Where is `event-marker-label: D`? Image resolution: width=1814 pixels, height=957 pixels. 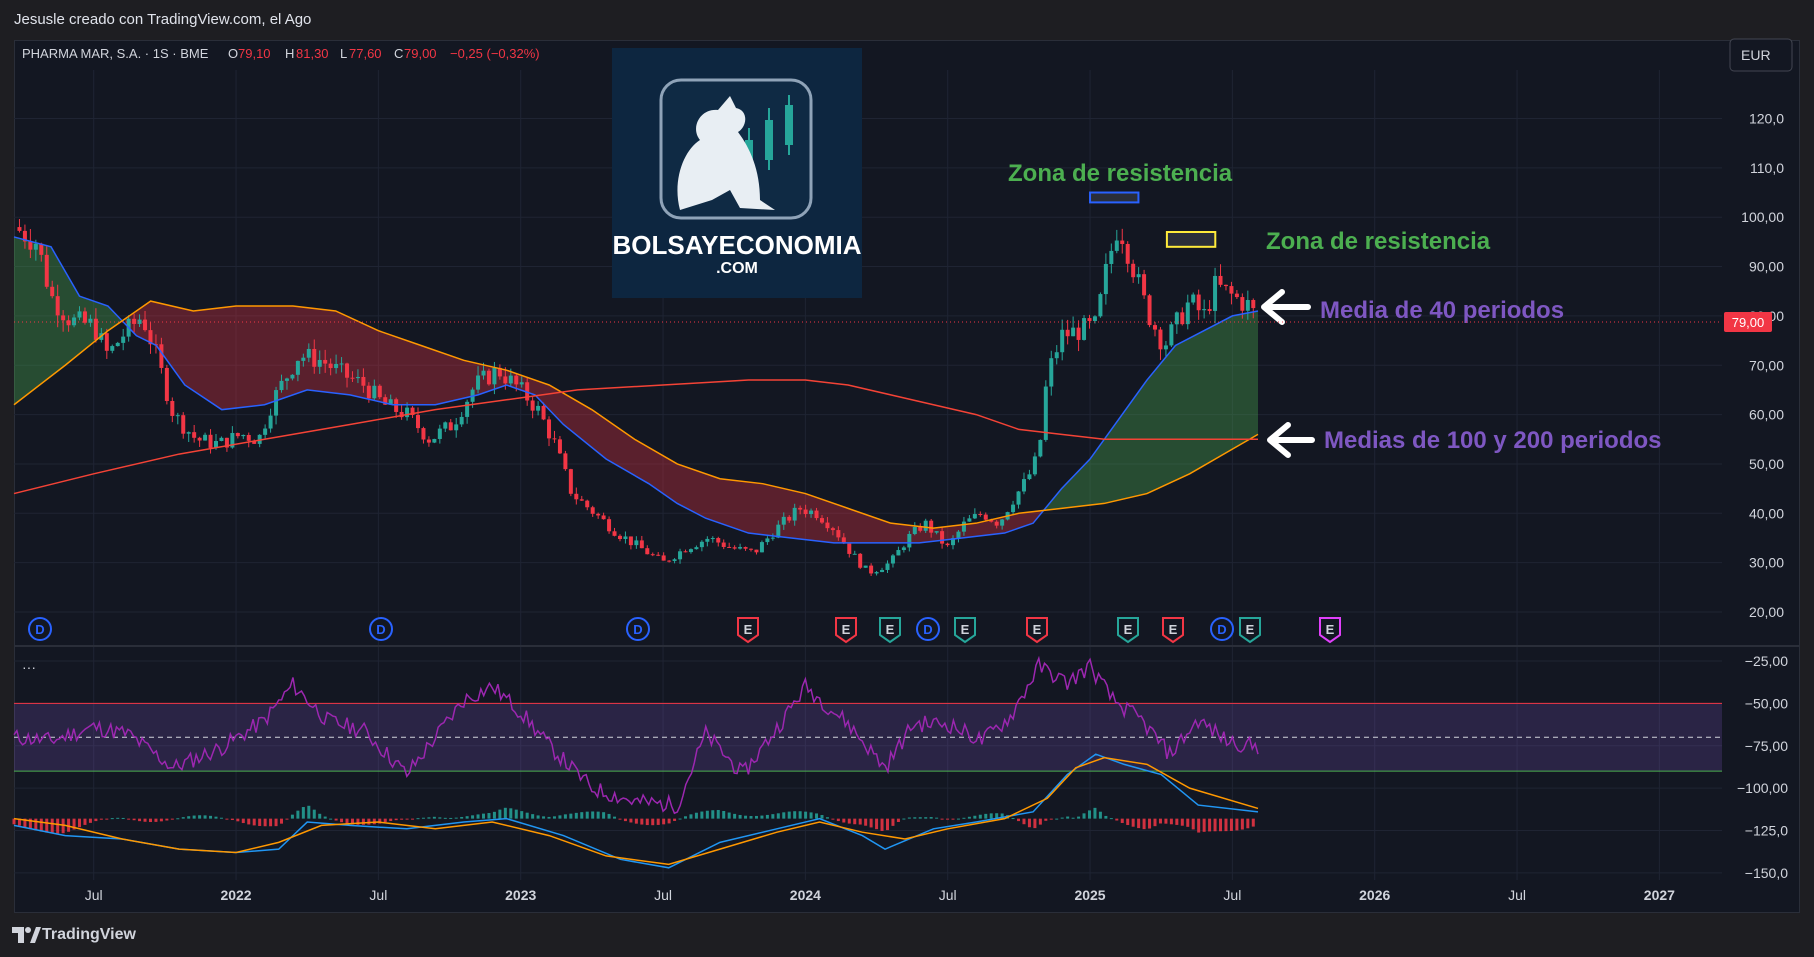
event-marker-label: D is located at coordinates (1221, 629).